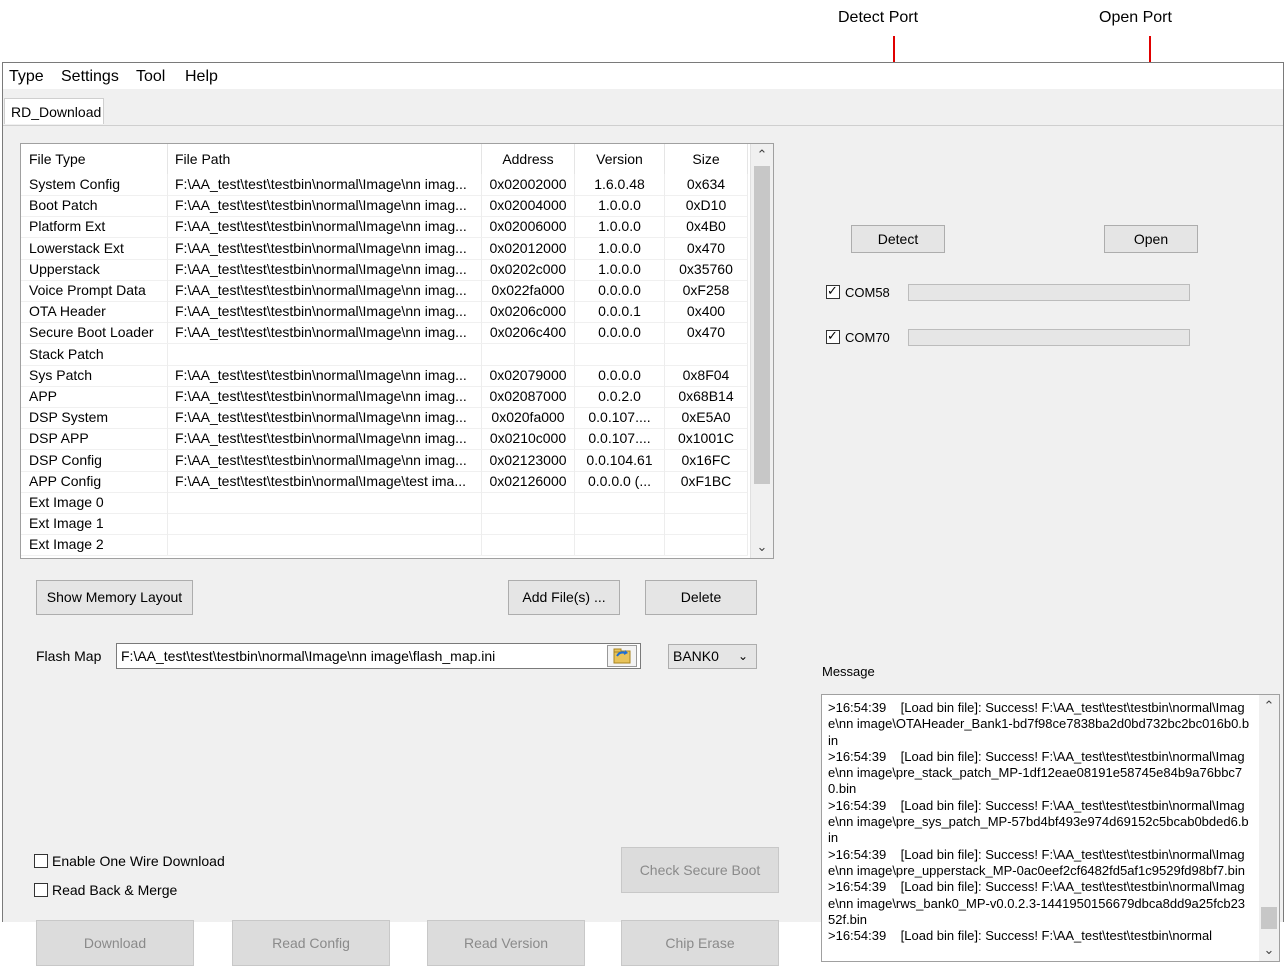 The image size is (1285, 966). Describe the element at coordinates (706, 396) in the screenshot. I see `size-cell: 0x68B14` at that location.